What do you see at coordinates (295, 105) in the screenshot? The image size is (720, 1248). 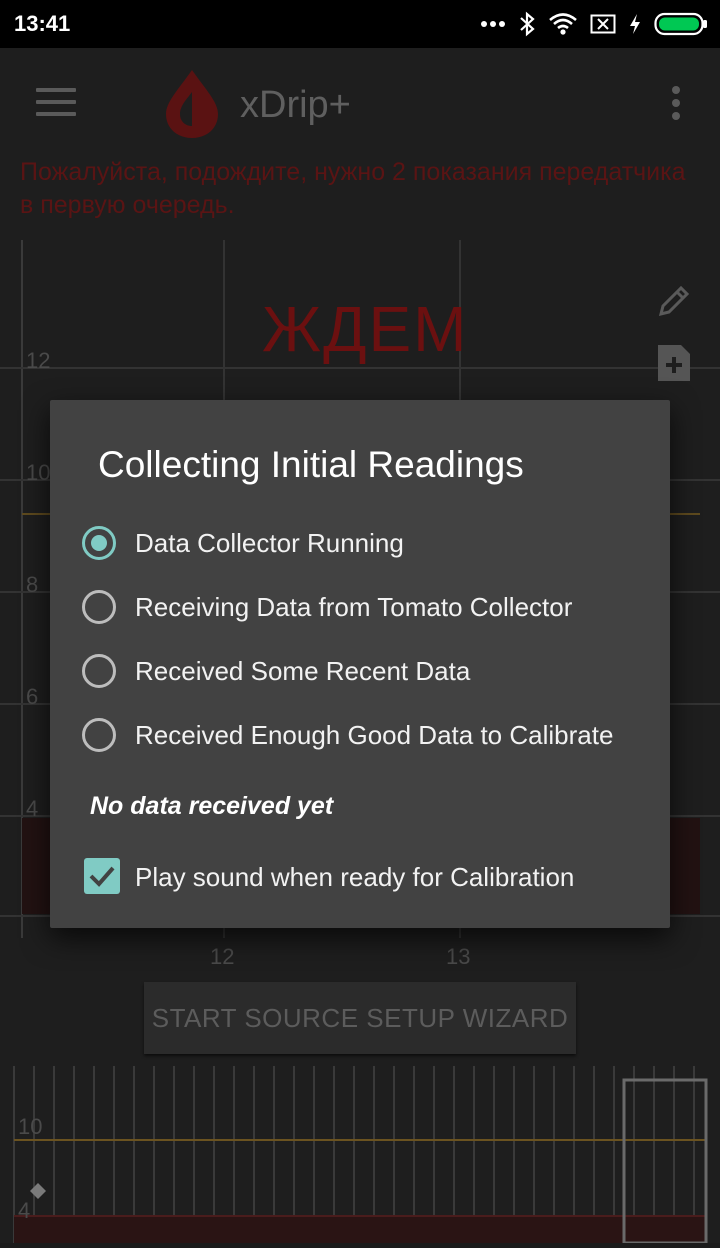 I see `app-title: xDrip+` at bounding box center [295, 105].